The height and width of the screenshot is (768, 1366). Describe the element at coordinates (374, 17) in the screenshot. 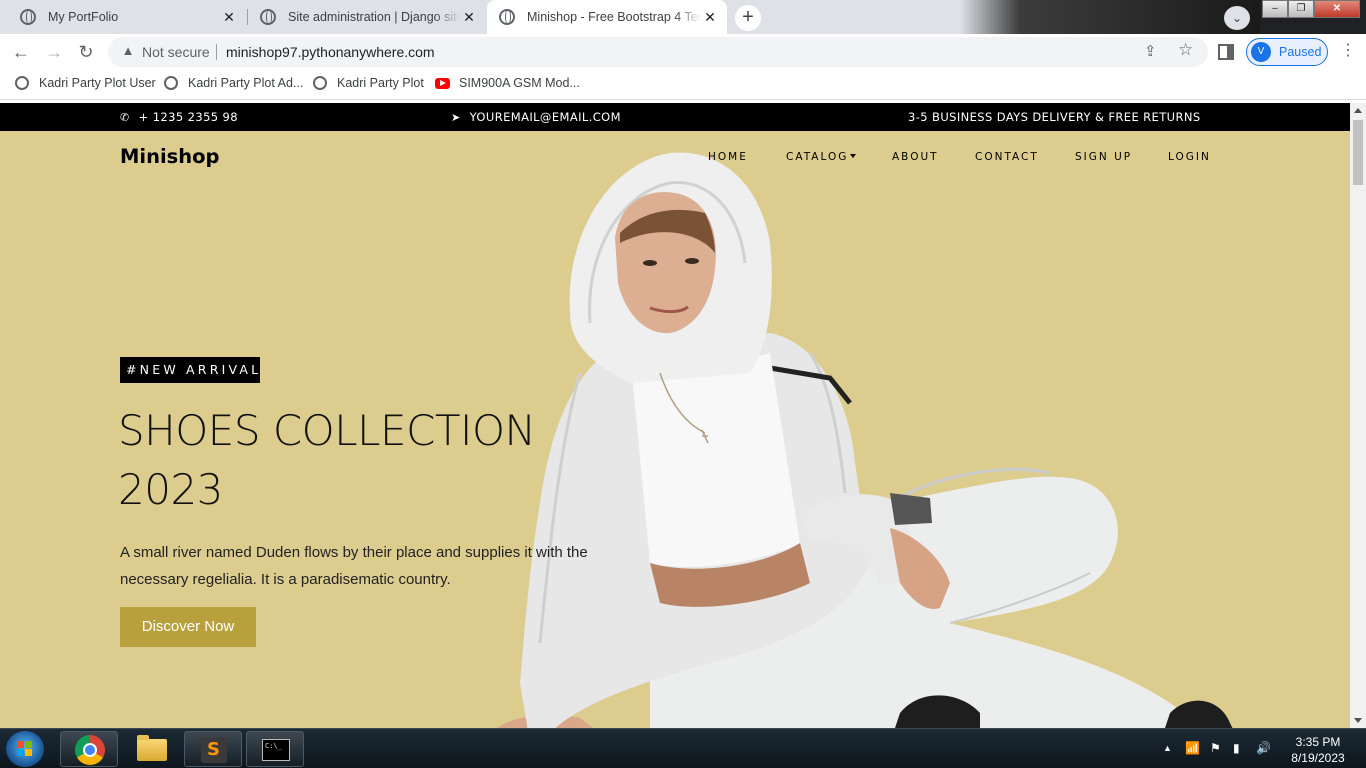

I see `tab-title: Site administration | Django site admin` at that location.